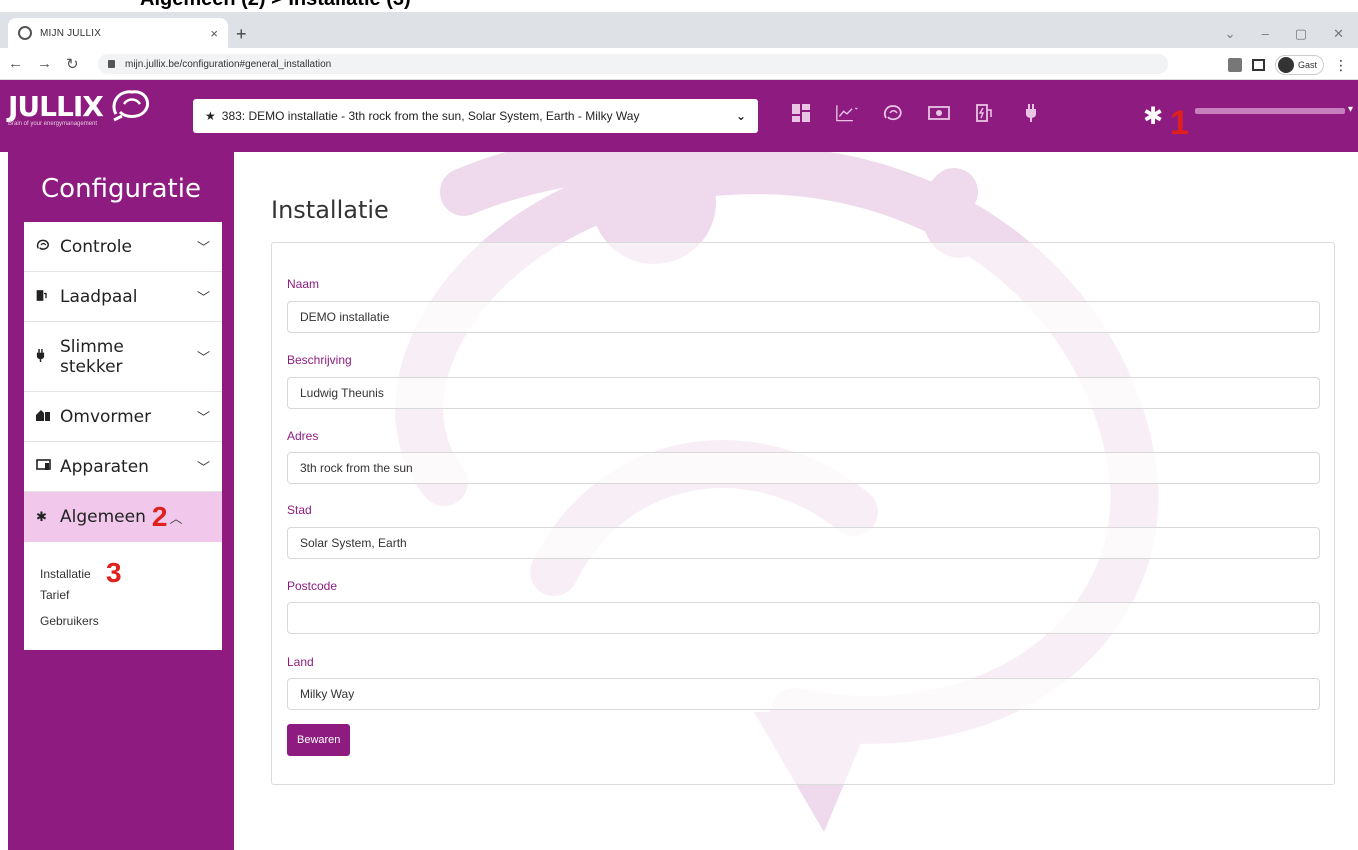 The height and width of the screenshot is (850, 1358). Describe the element at coordinates (72, 64) in the screenshot. I see `reload-icon: ↻` at that location.